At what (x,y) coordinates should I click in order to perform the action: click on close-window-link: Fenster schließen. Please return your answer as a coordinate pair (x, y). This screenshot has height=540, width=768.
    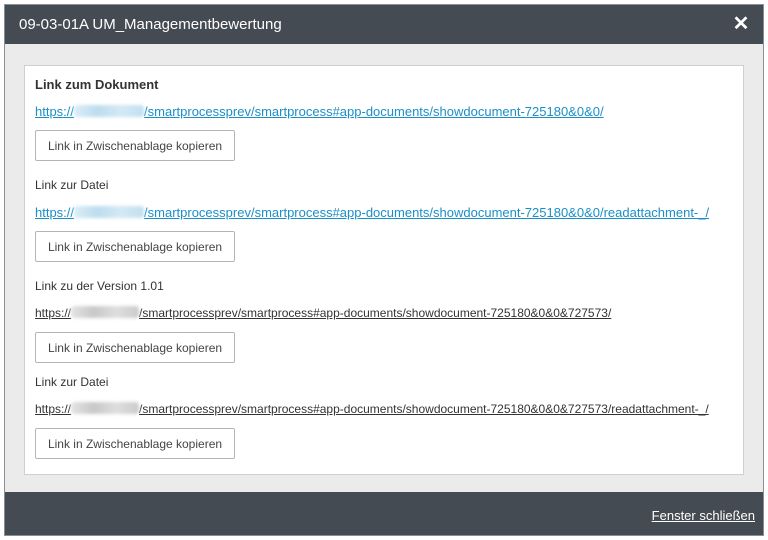
    Looking at the image, I should click on (703, 515).